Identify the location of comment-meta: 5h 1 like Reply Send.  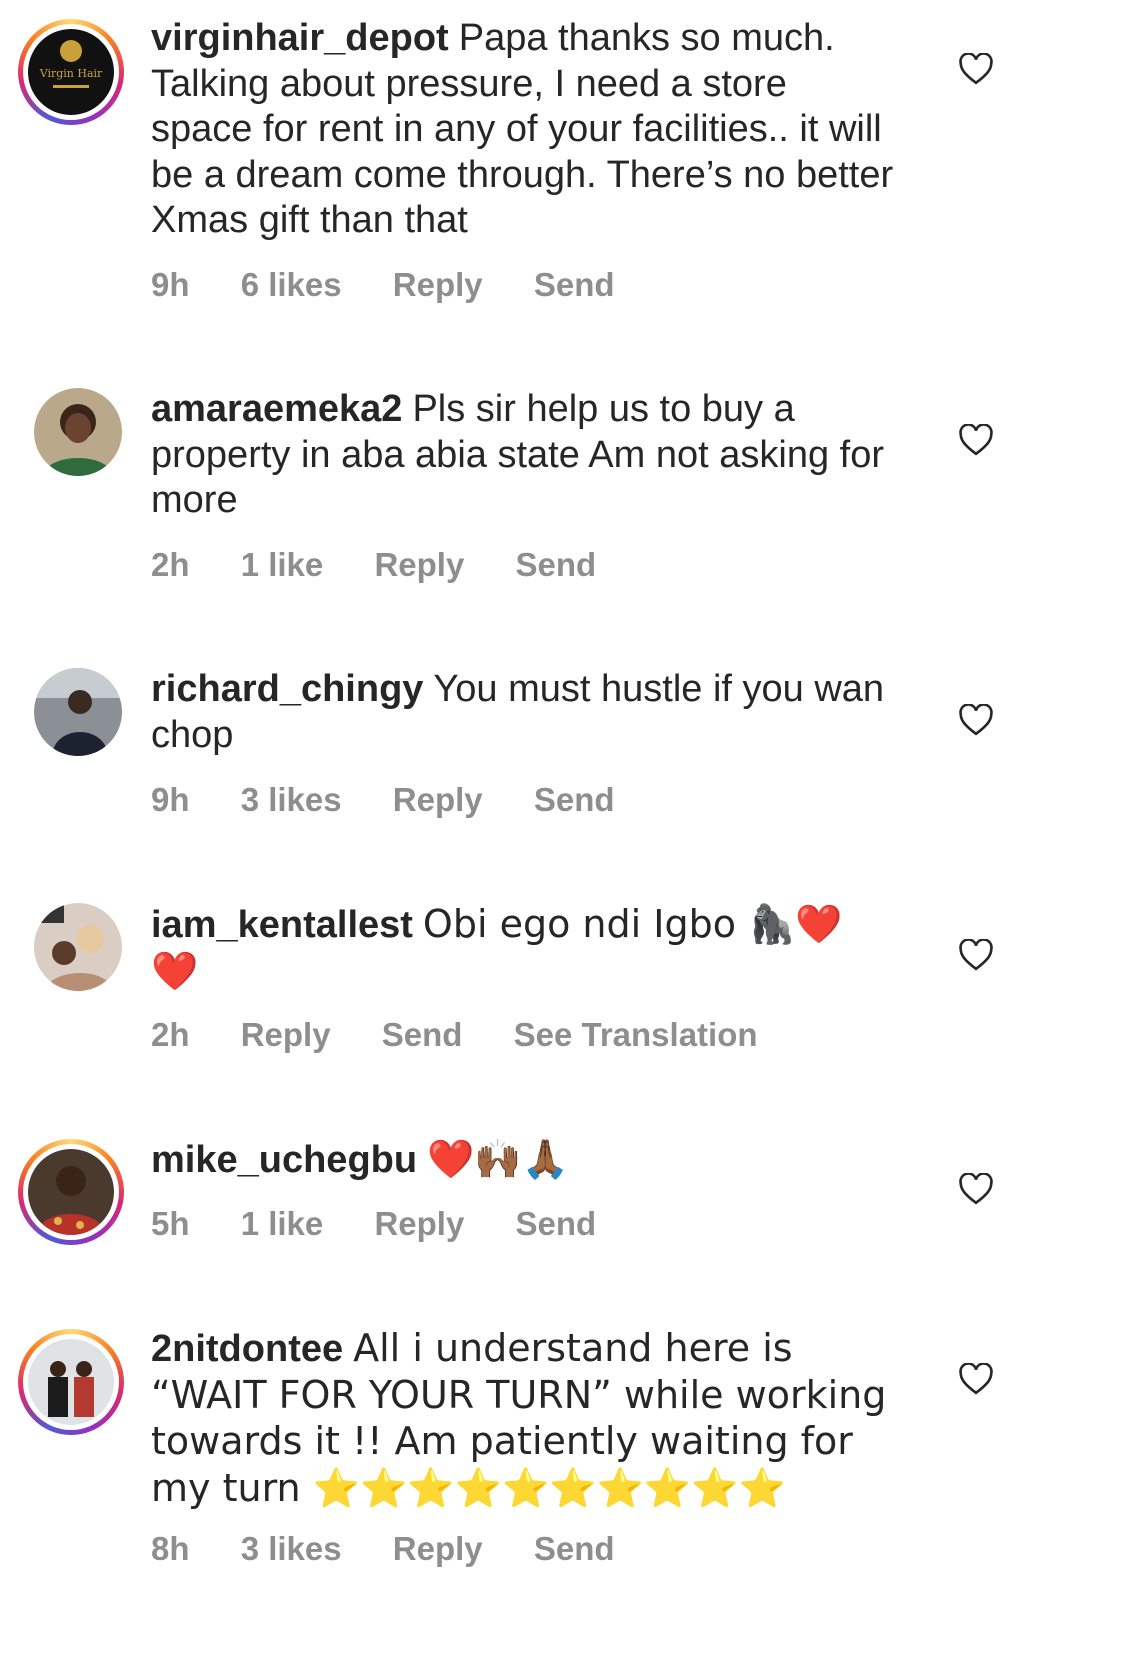
(394, 1224).